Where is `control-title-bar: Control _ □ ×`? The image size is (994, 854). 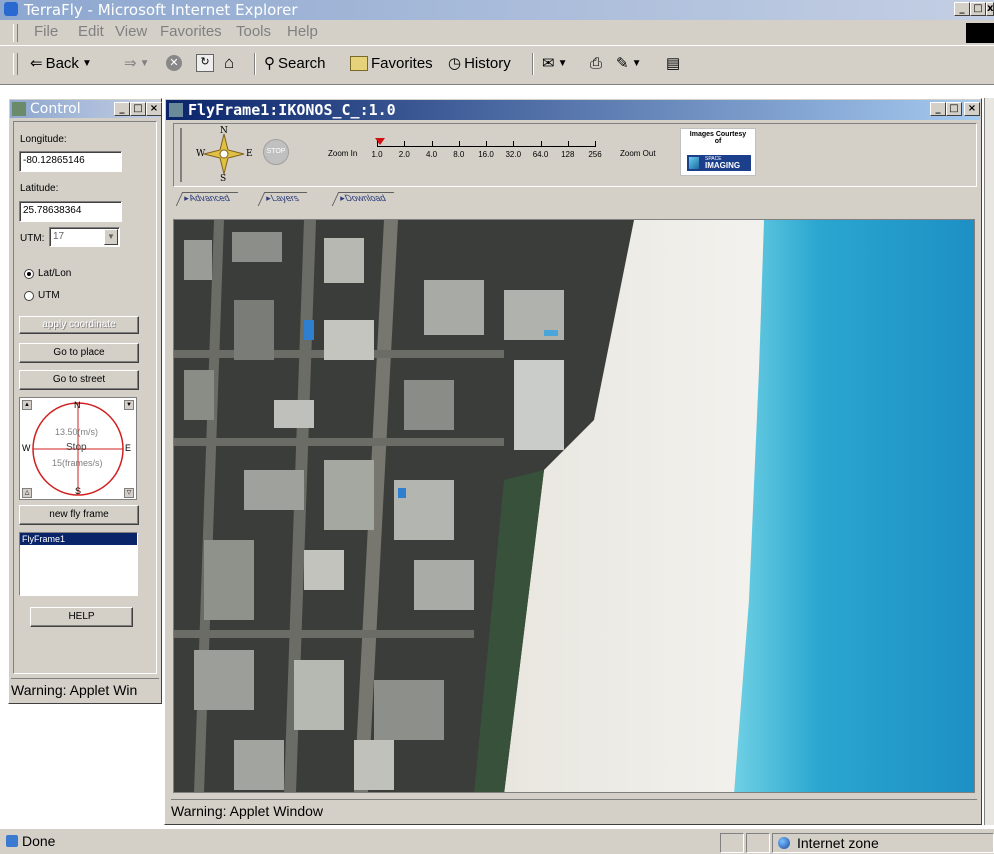 control-title-bar: Control _ □ × is located at coordinates (86, 109).